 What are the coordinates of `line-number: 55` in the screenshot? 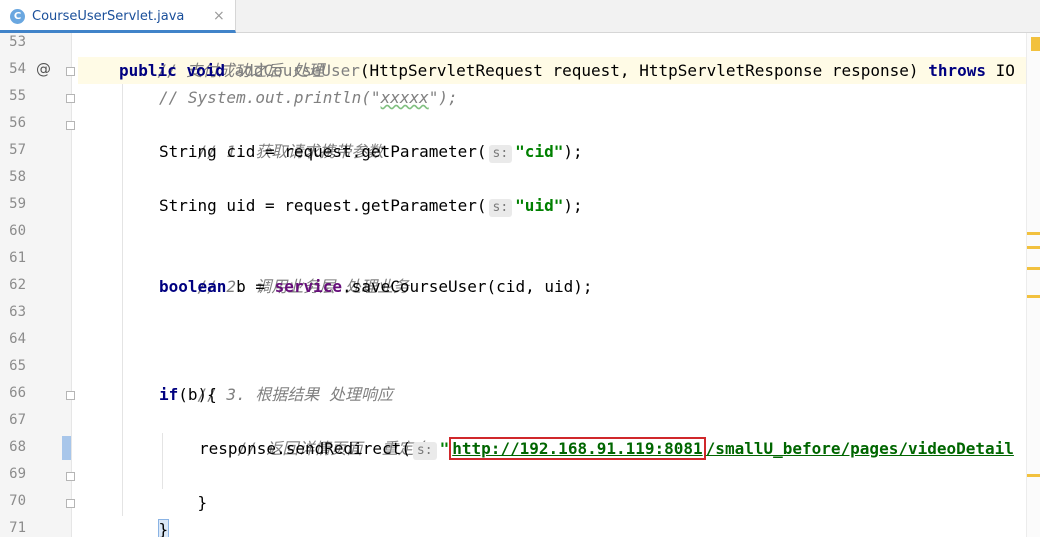 It's located at (17, 96).